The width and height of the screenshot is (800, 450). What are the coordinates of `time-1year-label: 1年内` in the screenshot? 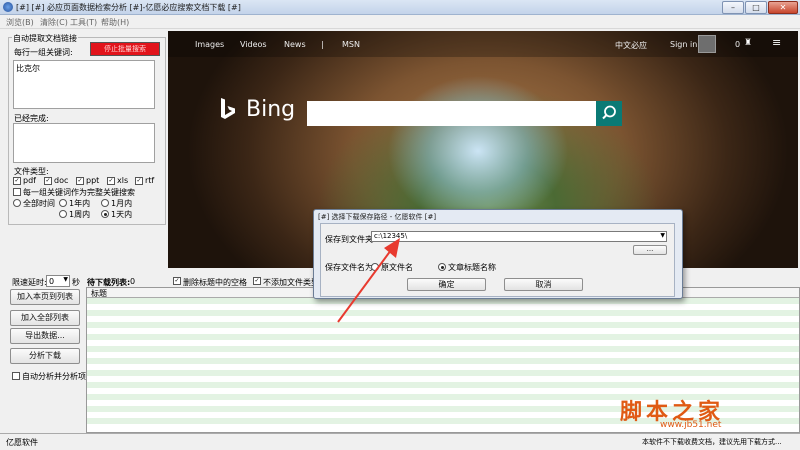 It's located at (80, 203).